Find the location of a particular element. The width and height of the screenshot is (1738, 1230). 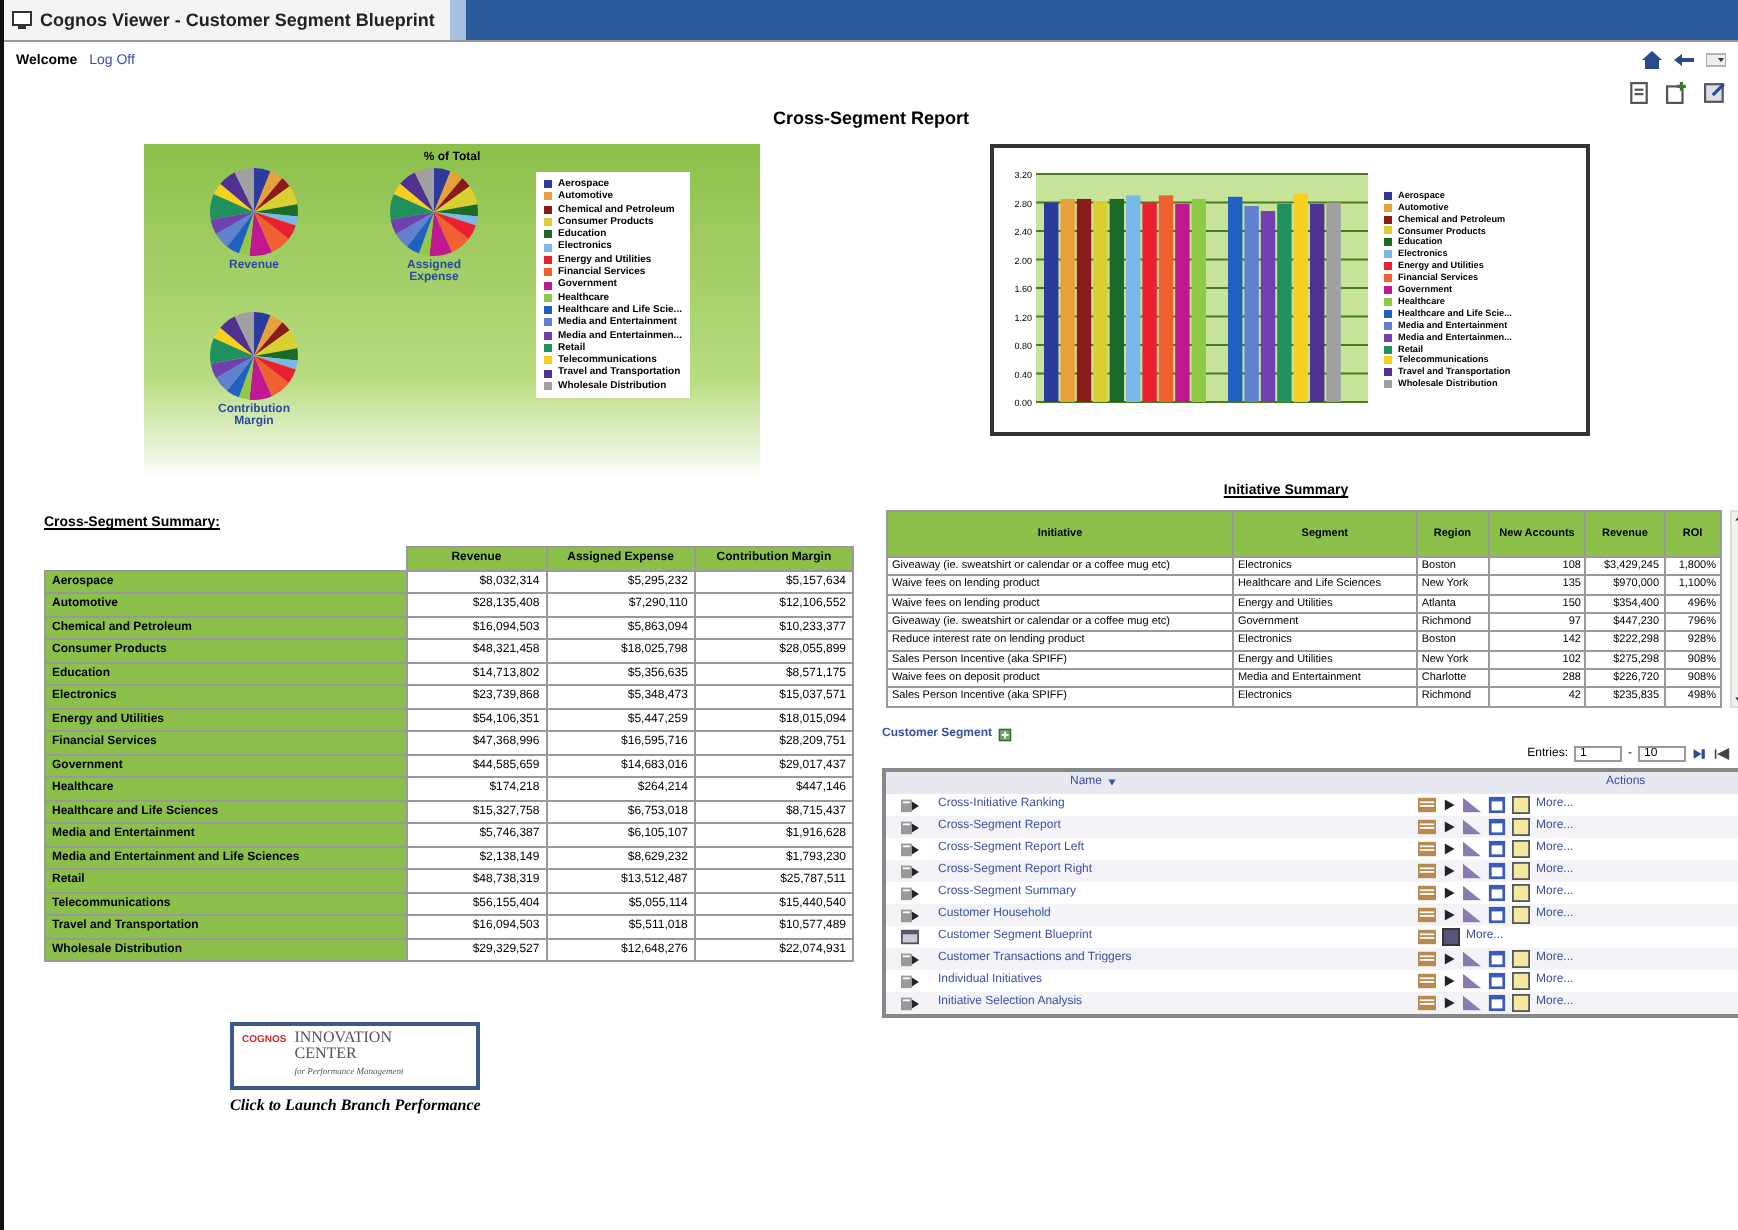

logo-text: INNOVATION is located at coordinates (344, 1038).